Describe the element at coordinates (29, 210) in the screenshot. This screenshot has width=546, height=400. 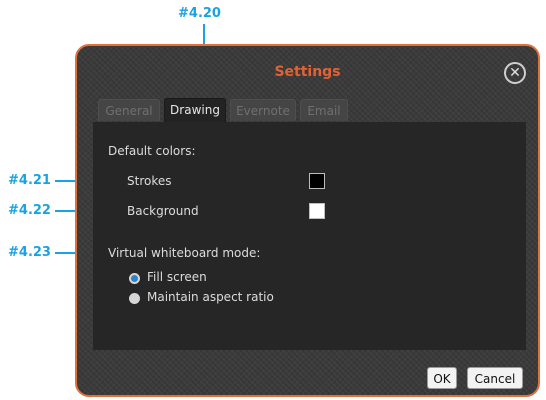
I see `callout-background: #4.22` at that location.